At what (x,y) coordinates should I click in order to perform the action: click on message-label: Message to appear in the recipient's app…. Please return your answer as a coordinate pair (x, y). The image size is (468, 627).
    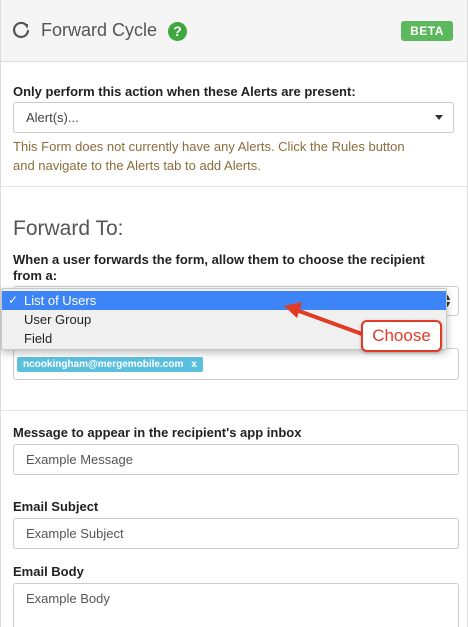
    Looking at the image, I should click on (157, 432).